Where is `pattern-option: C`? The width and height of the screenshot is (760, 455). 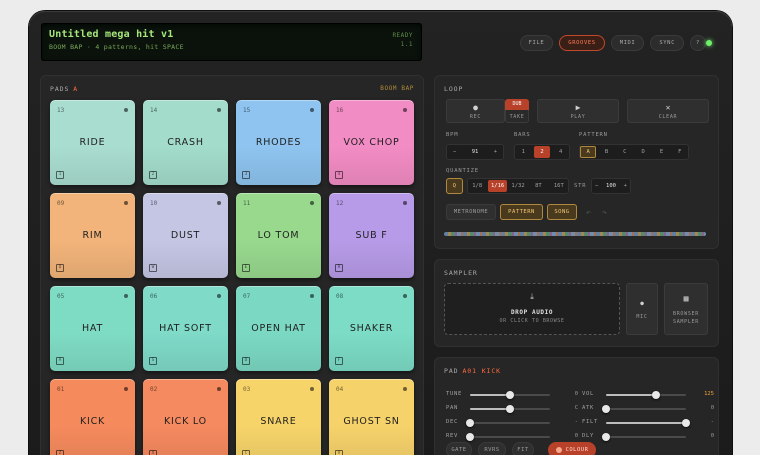 pattern-option: C is located at coordinates (625, 152).